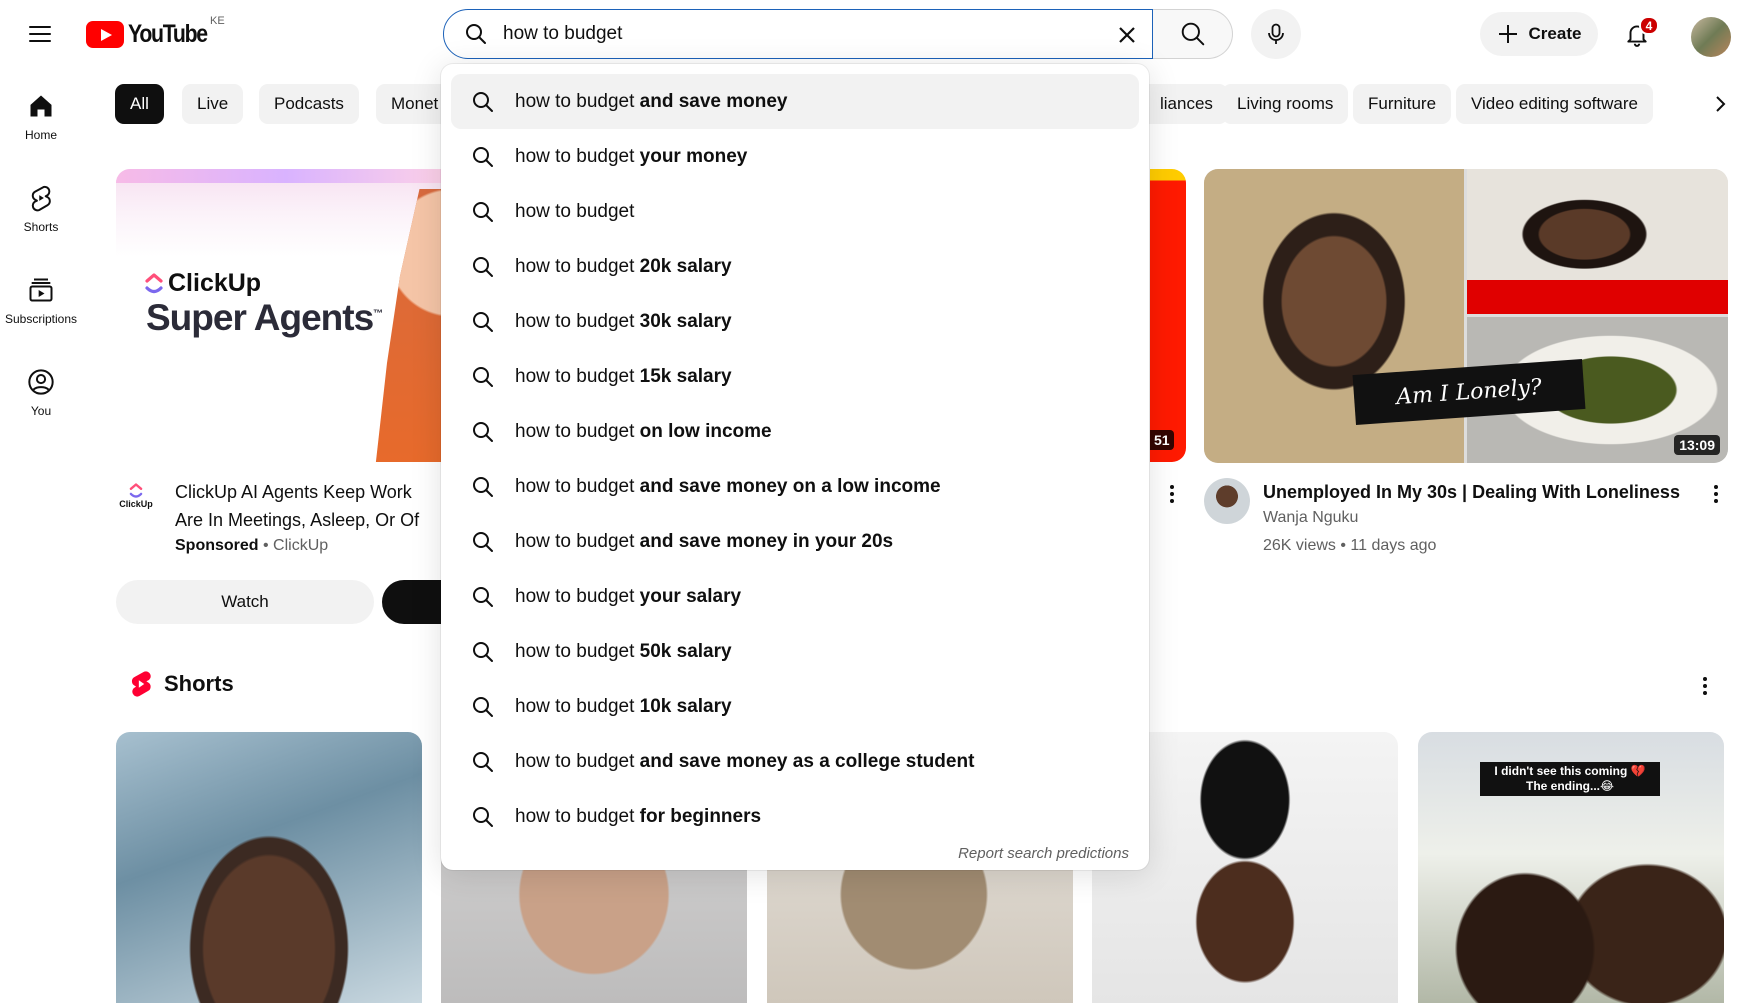  Describe the element at coordinates (40, 34) in the screenshot. I see `menu-icon` at that location.